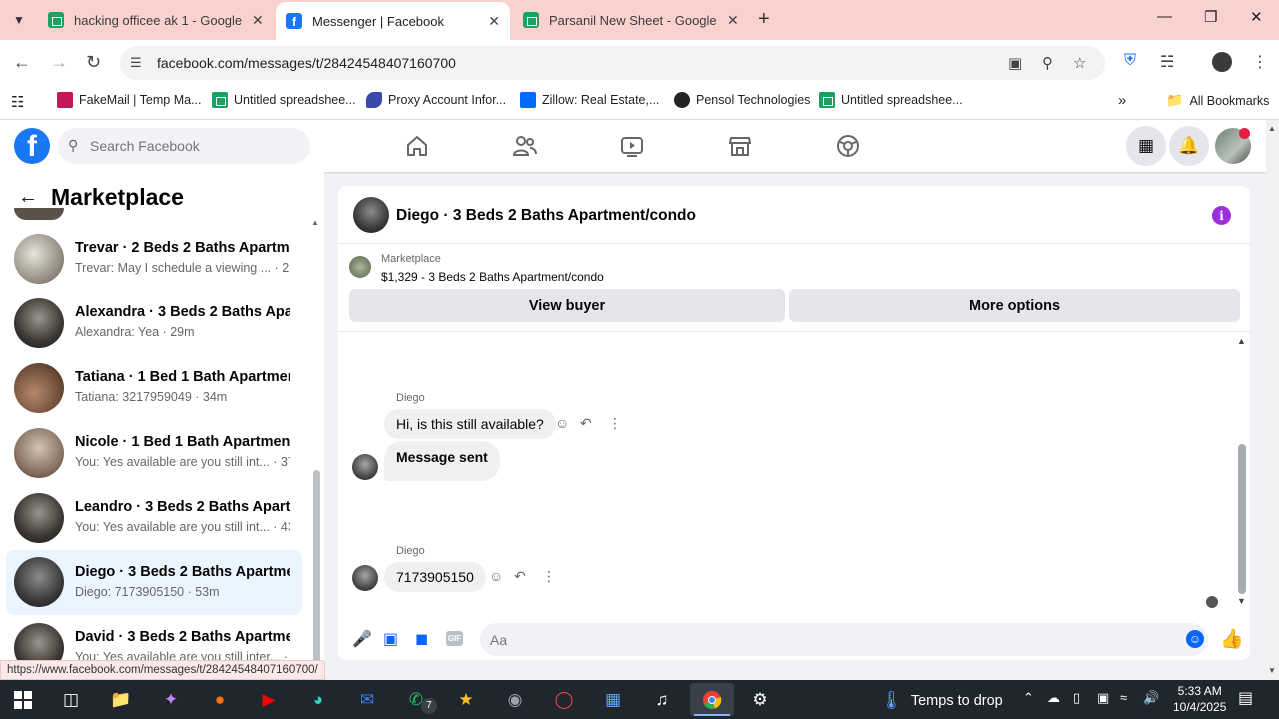 Image resolution: width=1279 pixels, height=719 pixels. I want to click on sidebar-scrollbar-thumb, so click(316, 567).